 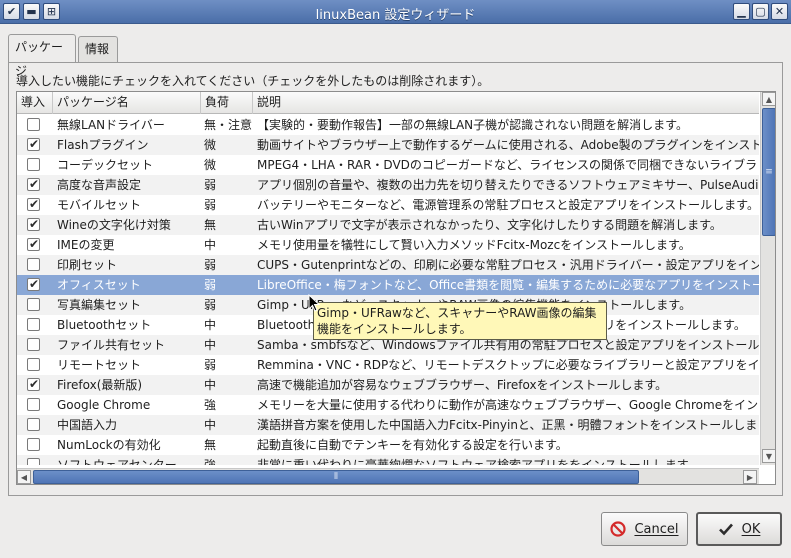 What do you see at coordinates (760, 11) in the screenshot?
I see `maximize-icon: ▢` at bounding box center [760, 11].